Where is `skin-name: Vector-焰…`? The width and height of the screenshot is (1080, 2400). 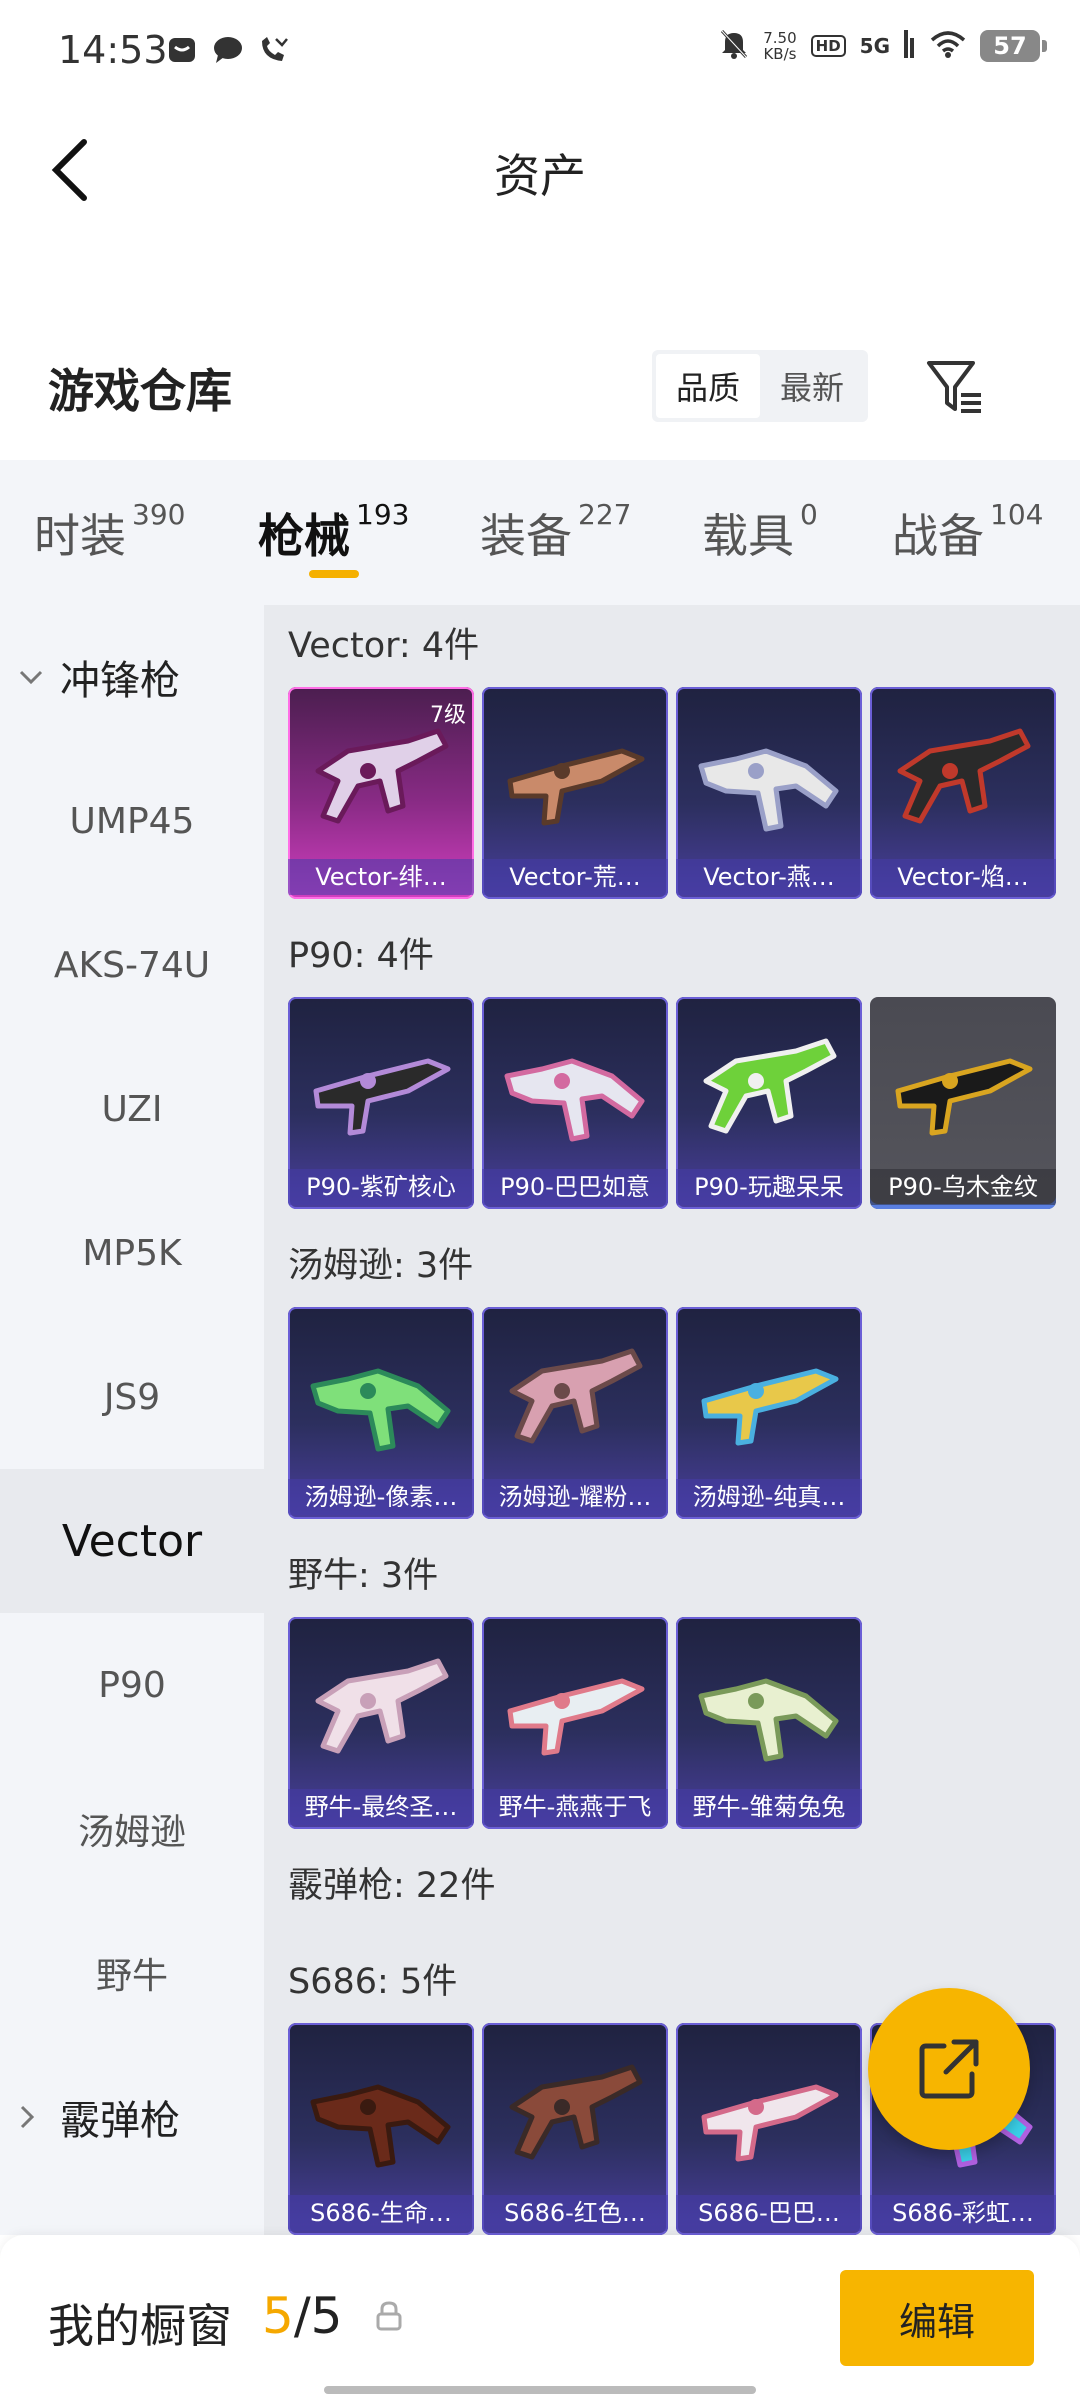 skin-name: Vector-焰… is located at coordinates (963, 877).